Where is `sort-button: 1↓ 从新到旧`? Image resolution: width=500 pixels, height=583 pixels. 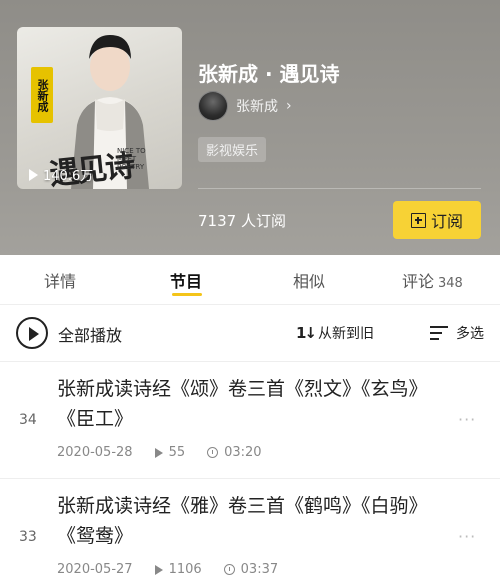
sort-button: 1↓ 从新到旧 is located at coordinates (335, 333).